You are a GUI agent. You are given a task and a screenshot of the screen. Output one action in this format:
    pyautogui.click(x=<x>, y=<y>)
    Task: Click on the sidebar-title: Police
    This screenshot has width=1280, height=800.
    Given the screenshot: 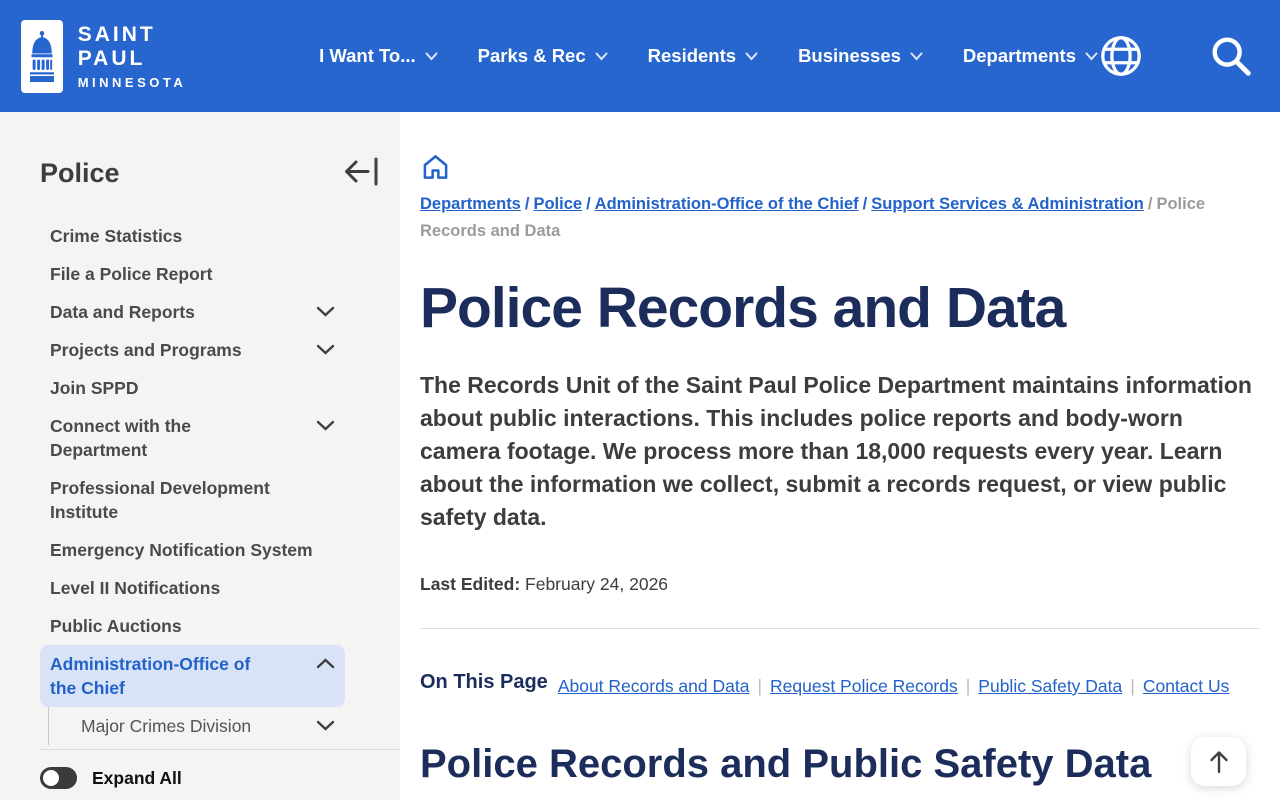 What is the action you would take?
    pyautogui.click(x=80, y=172)
    